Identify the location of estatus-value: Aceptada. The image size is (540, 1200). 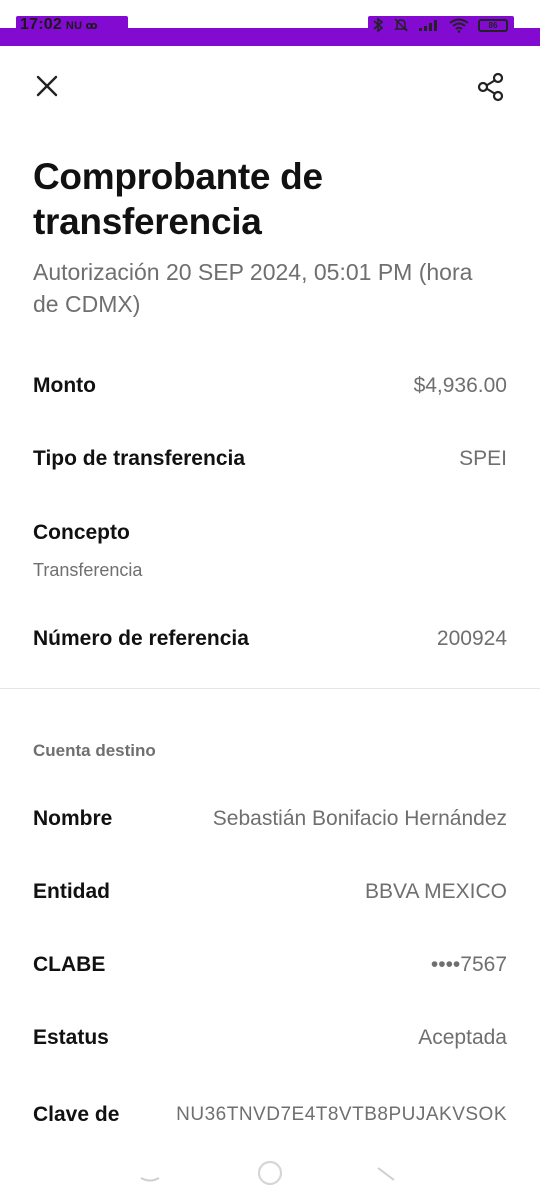
(462, 1037).